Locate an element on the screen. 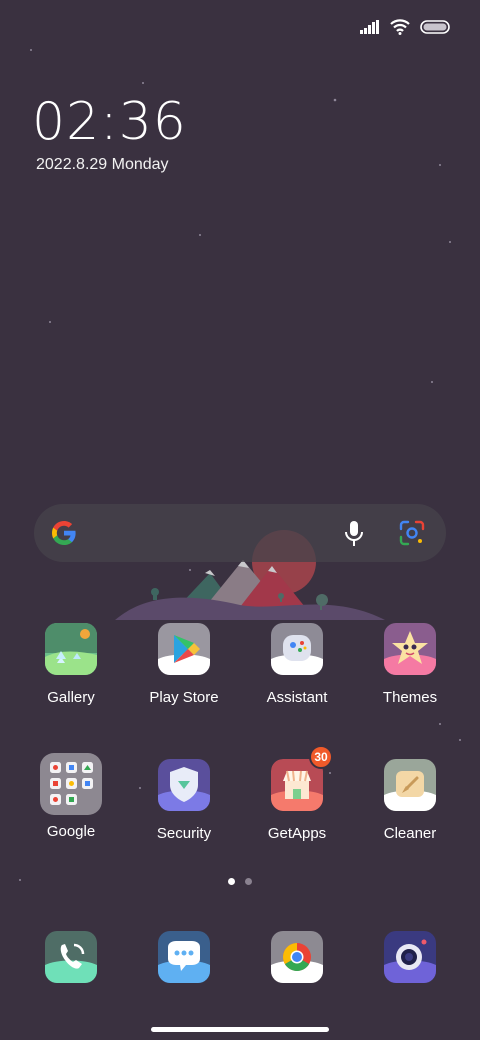  google-search-bar is located at coordinates (240, 533).